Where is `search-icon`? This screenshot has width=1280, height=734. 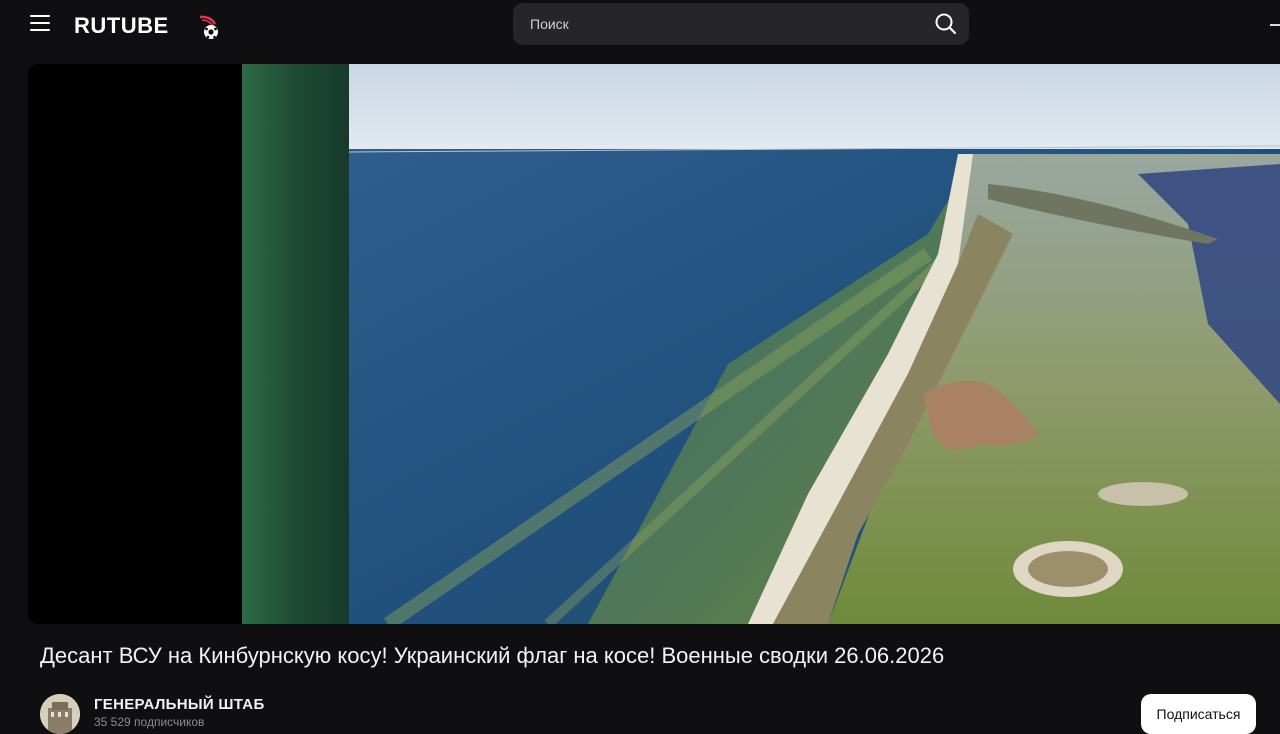
search-icon is located at coordinates (946, 24).